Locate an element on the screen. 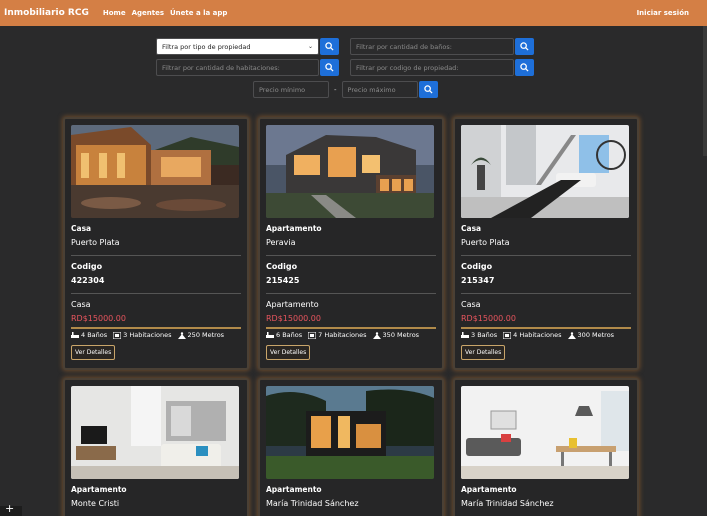 Image resolution: width=707 pixels, height=516 pixels. search-type-button is located at coordinates (329, 46).